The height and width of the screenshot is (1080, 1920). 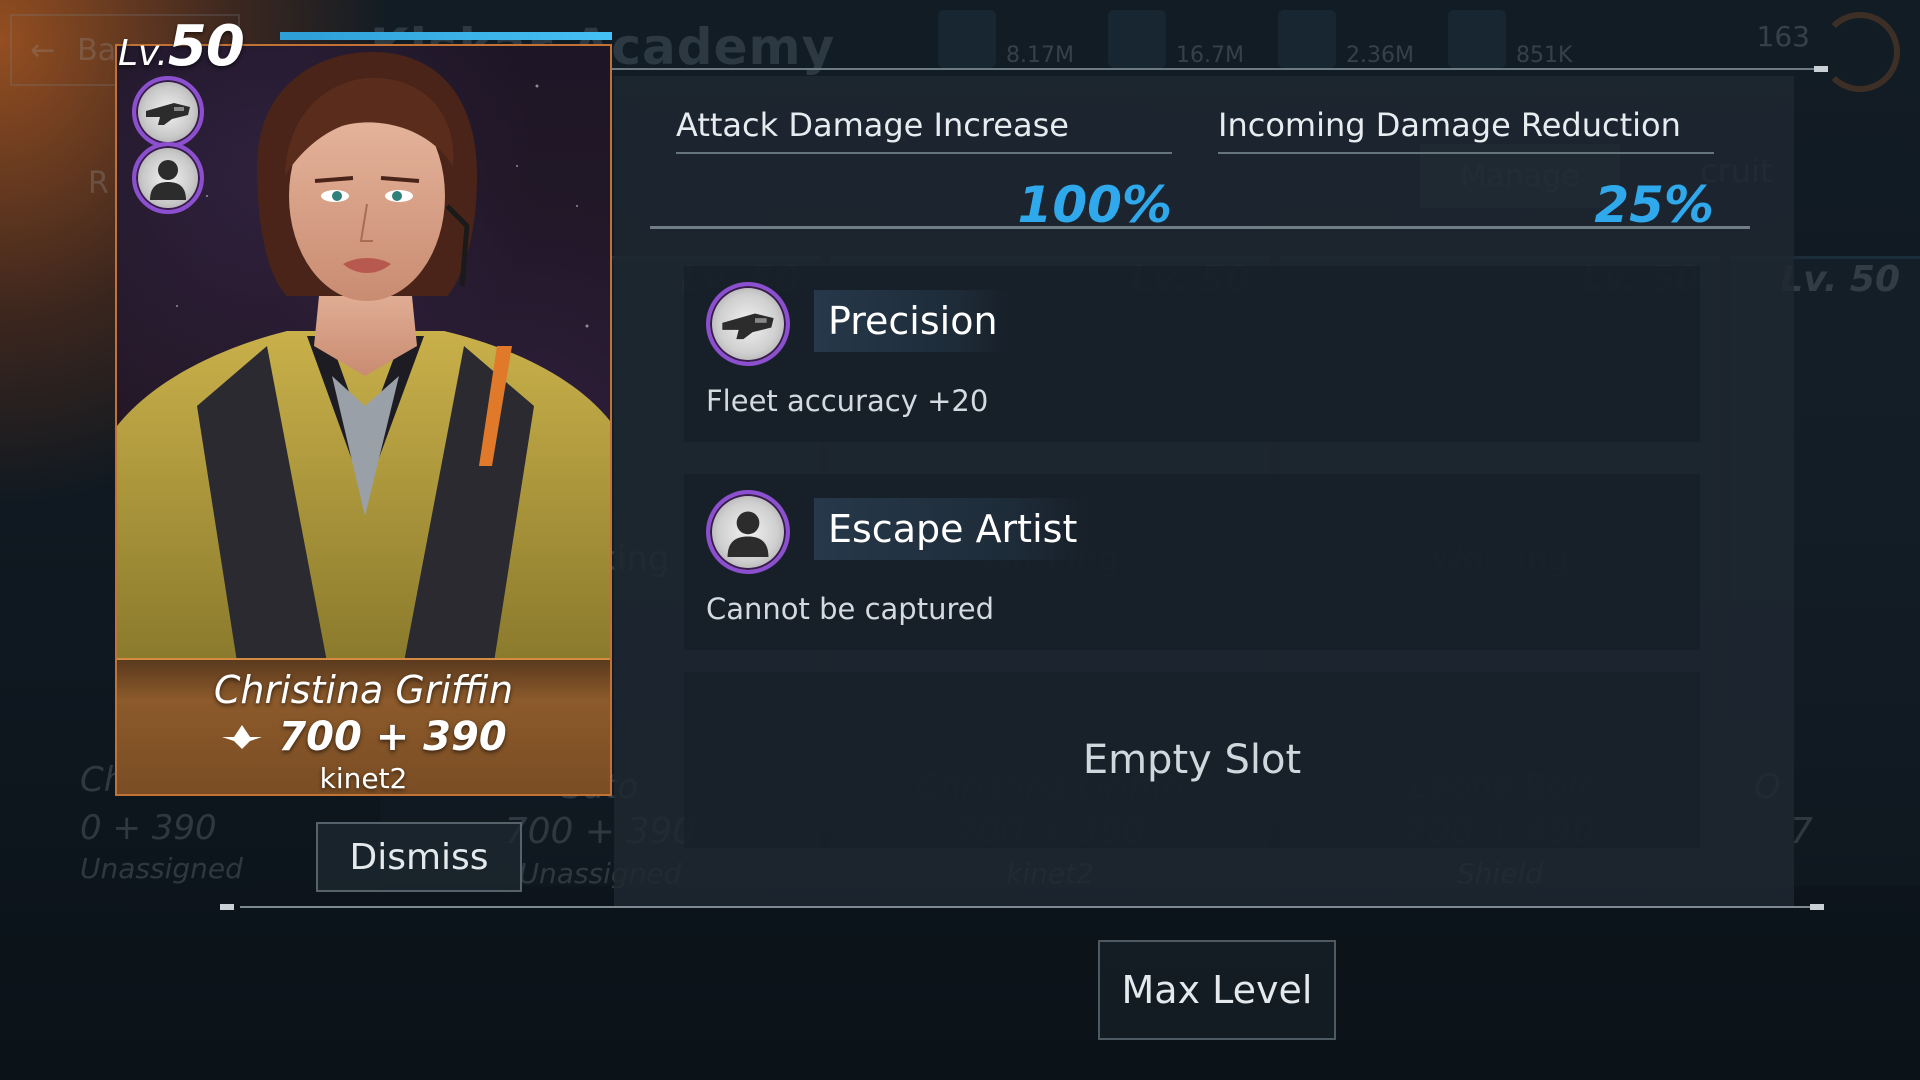 I want to click on parsteel-icon, so click(x=967, y=39).